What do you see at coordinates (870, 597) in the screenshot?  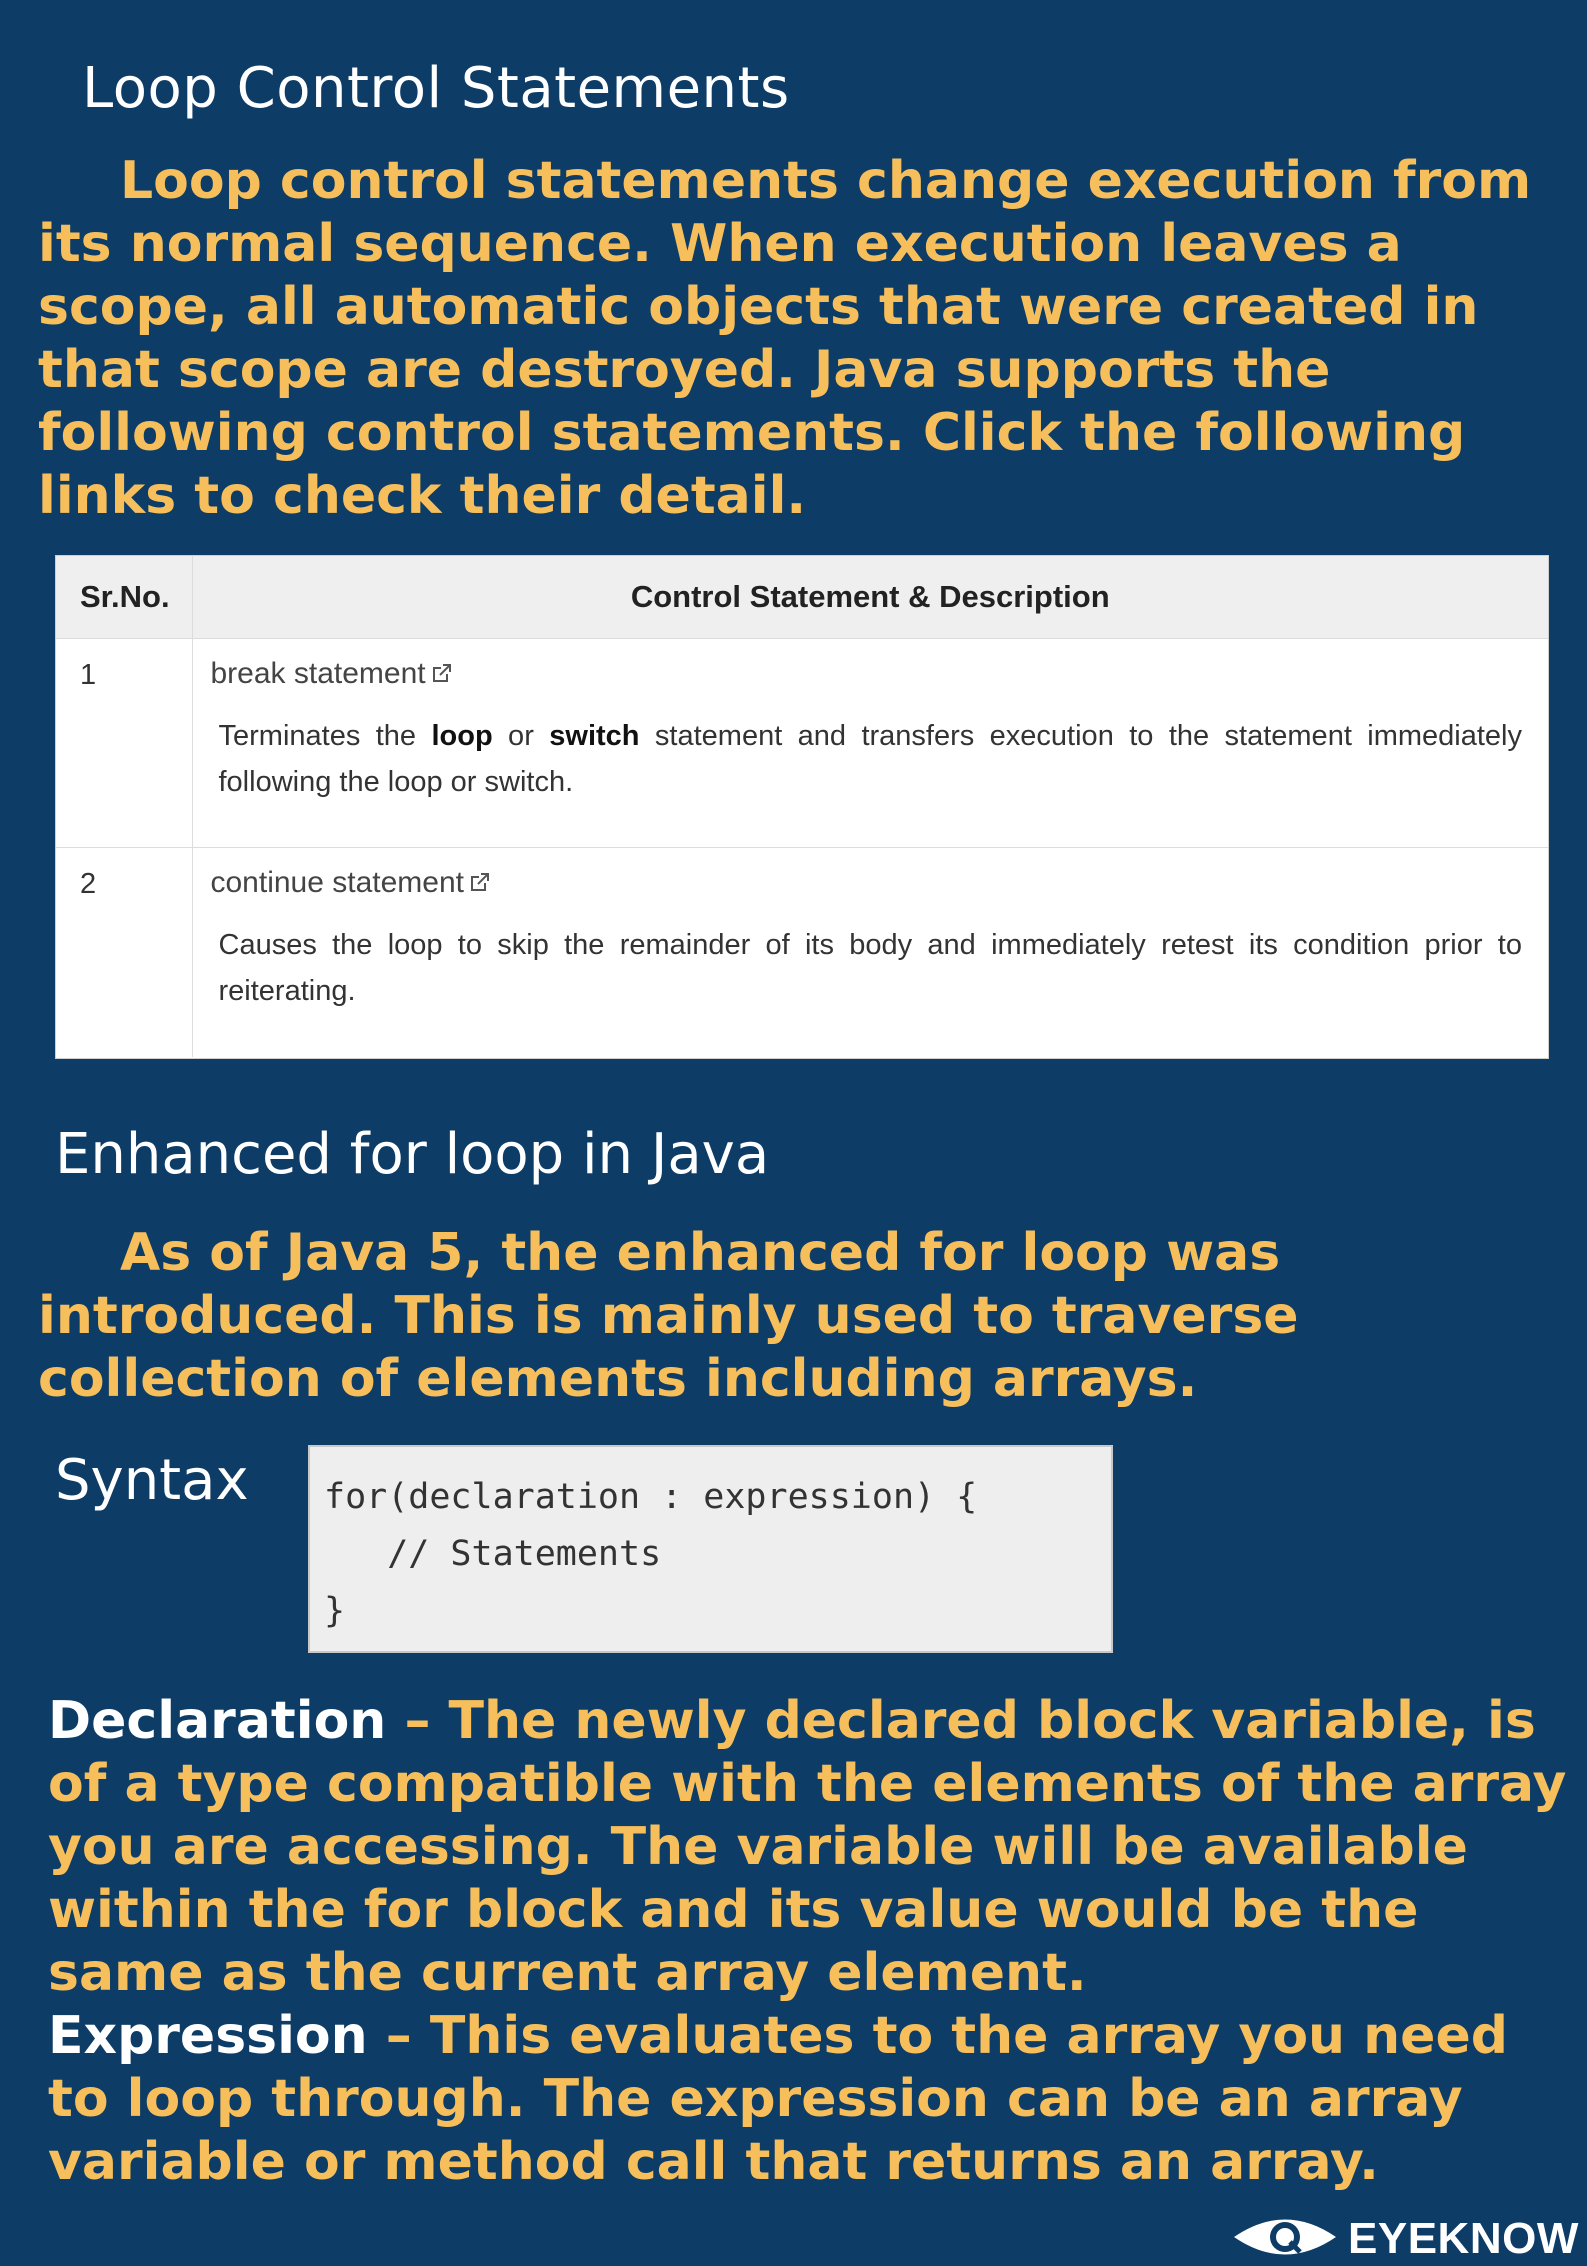 I see `header-description: Control Statement & Description` at bounding box center [870, 597].